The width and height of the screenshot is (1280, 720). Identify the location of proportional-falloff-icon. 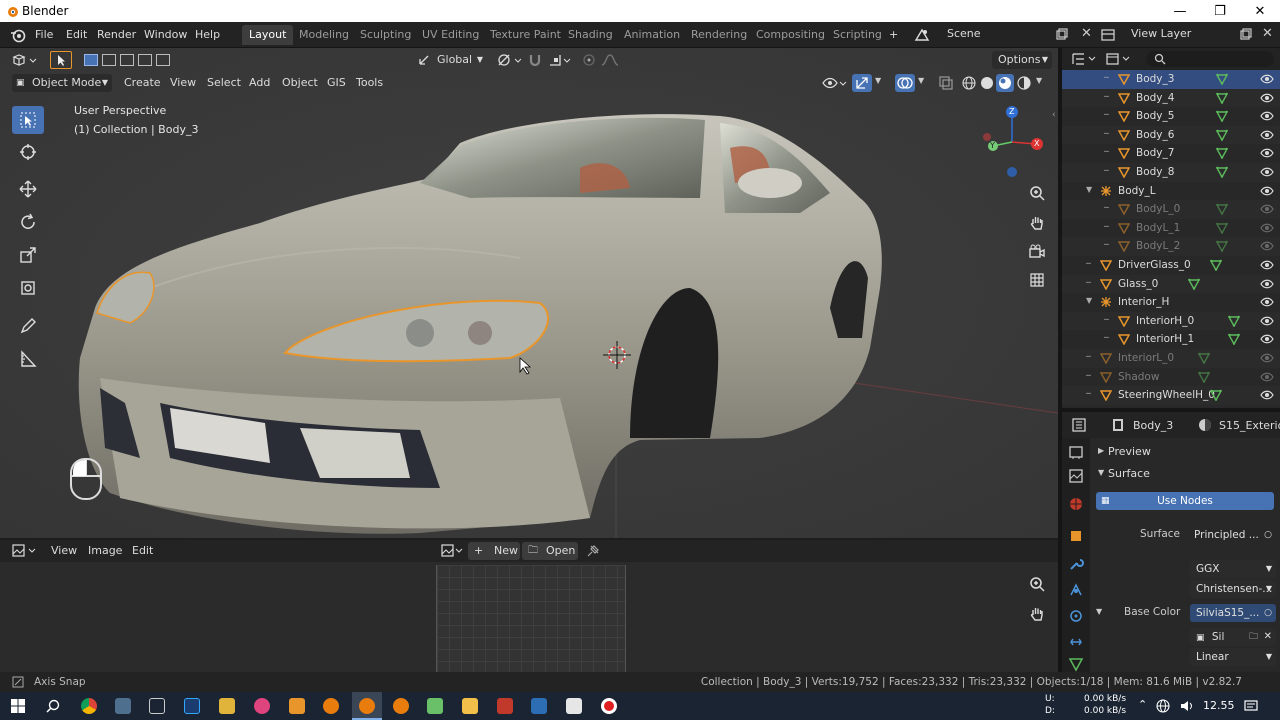
(614, 60).